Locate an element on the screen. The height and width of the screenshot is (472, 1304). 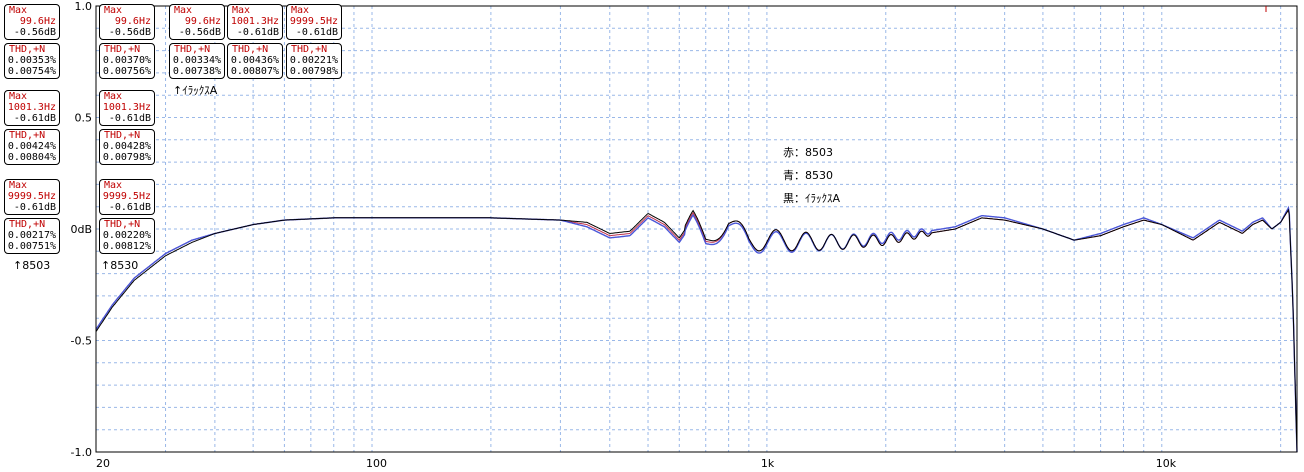
x-tick-label: 20 is located at coordinates (103, 463).